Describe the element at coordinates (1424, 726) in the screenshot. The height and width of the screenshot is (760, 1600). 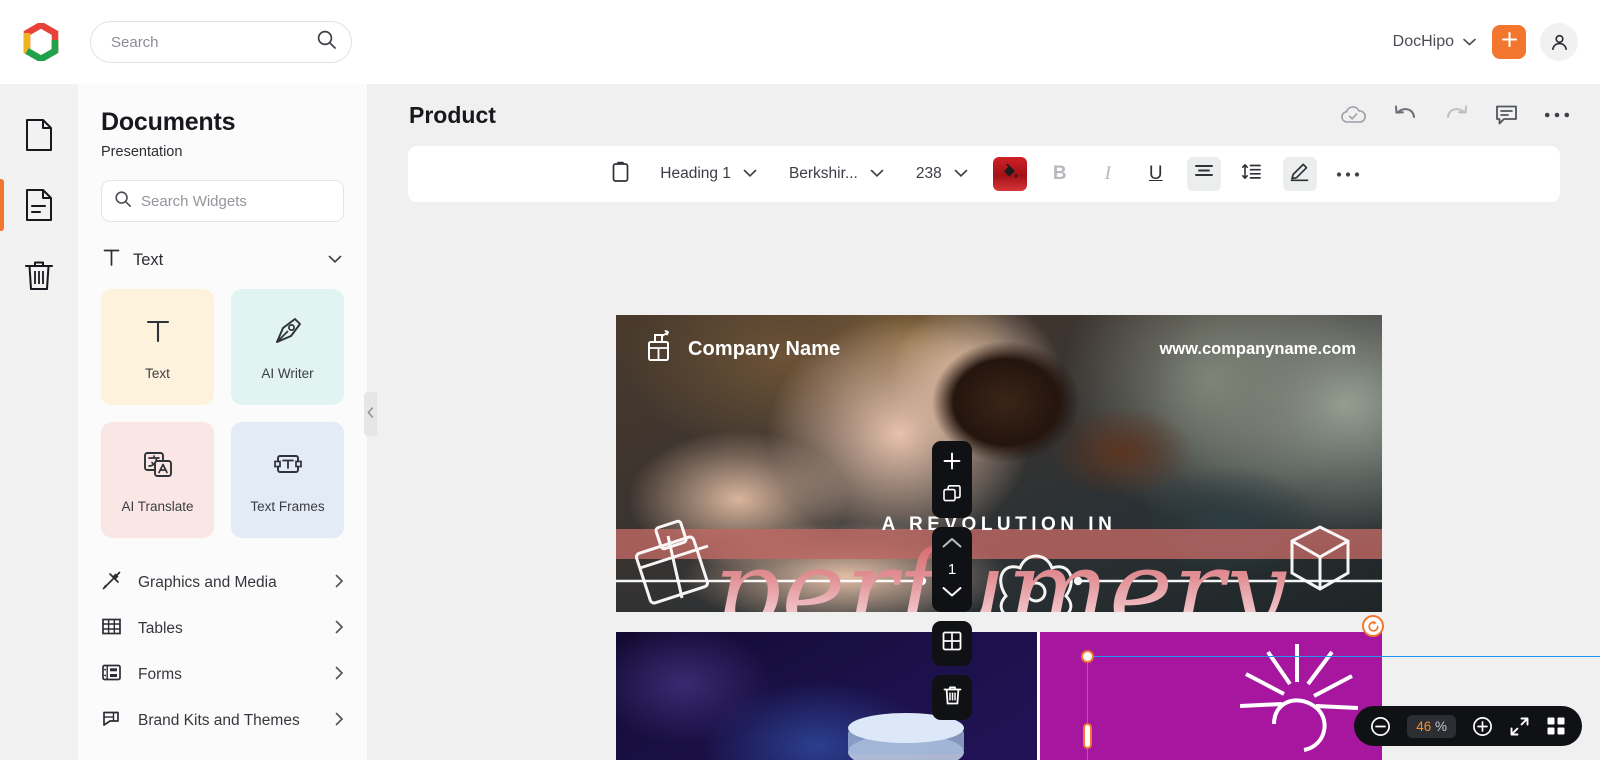
I see `zoom-value: 46` at that location.